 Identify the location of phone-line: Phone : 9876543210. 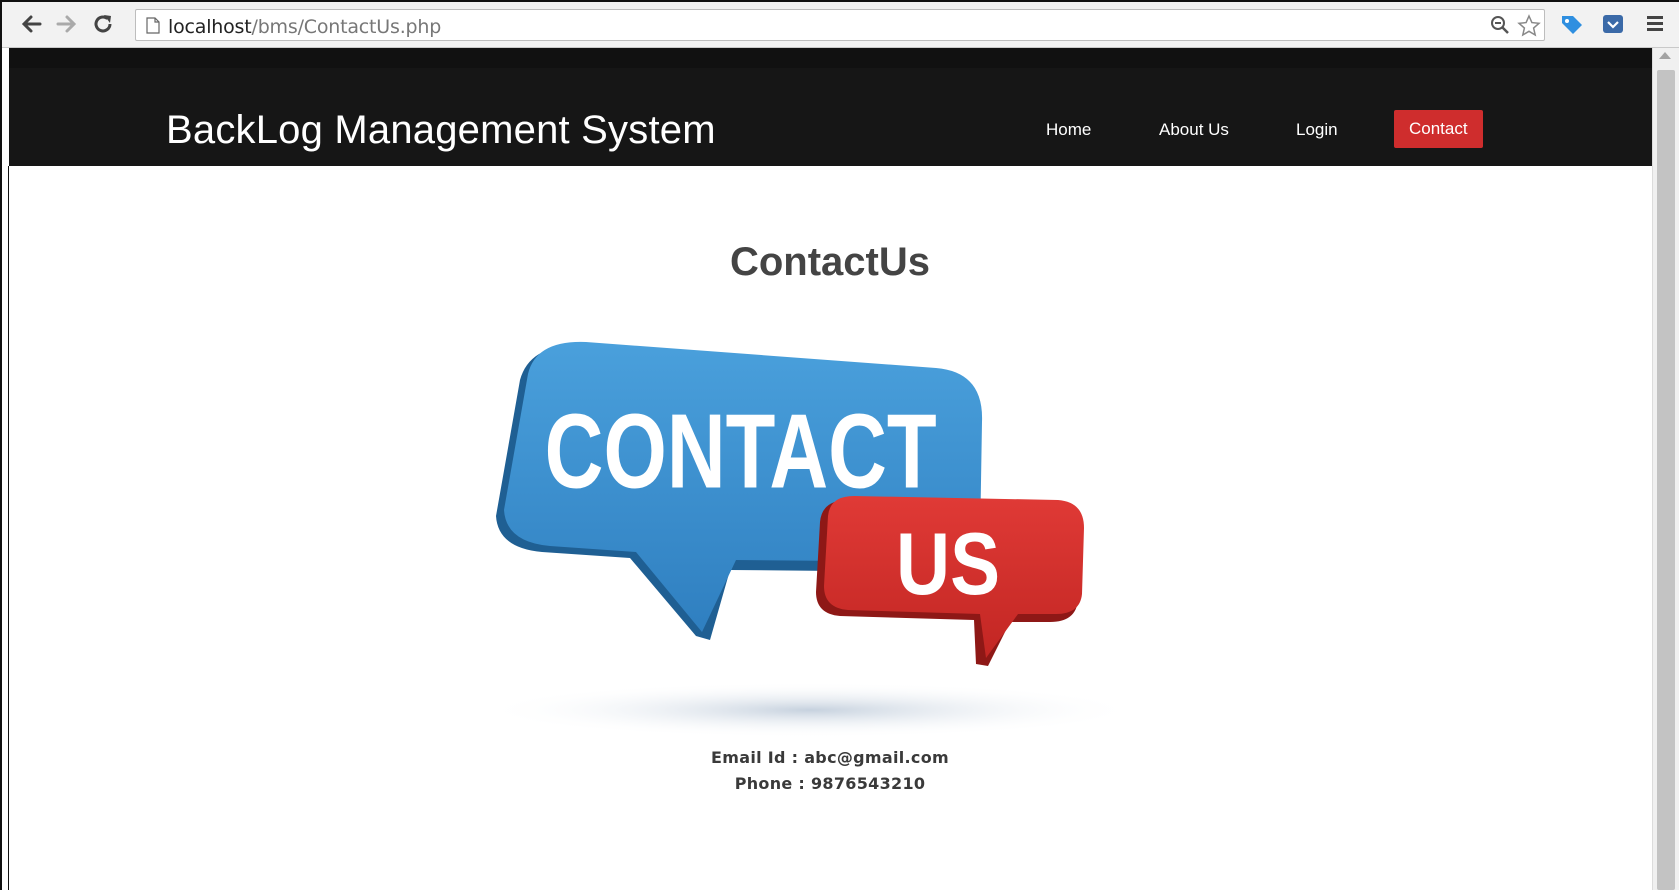
(830, 783).